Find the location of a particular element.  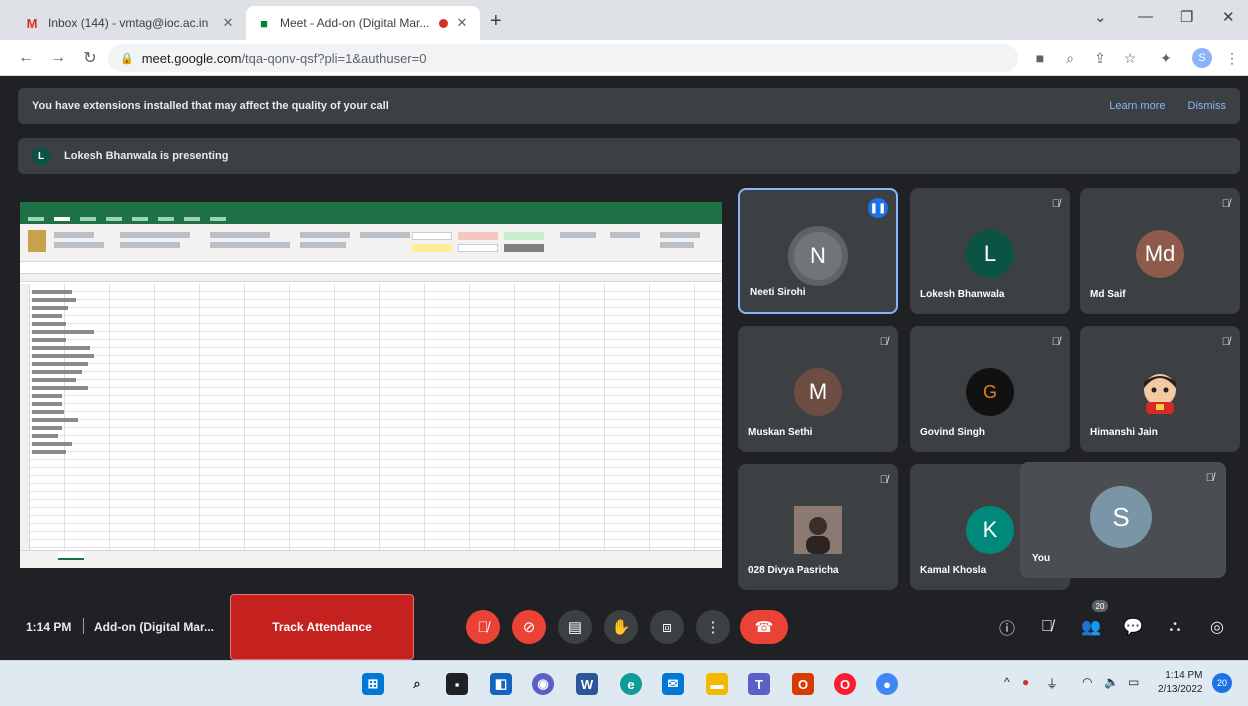

word-icon: W is located at coordinates (587, 684).